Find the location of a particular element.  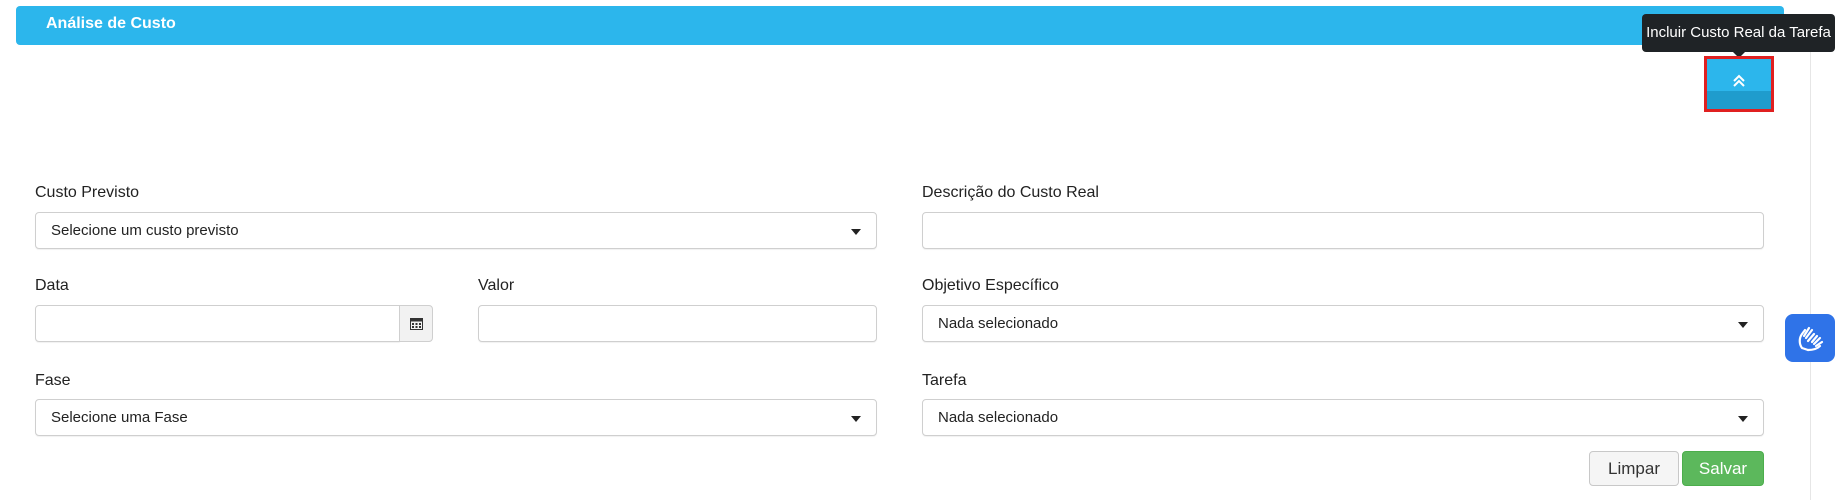

collapse-button is located at coordinates (1739, 84).